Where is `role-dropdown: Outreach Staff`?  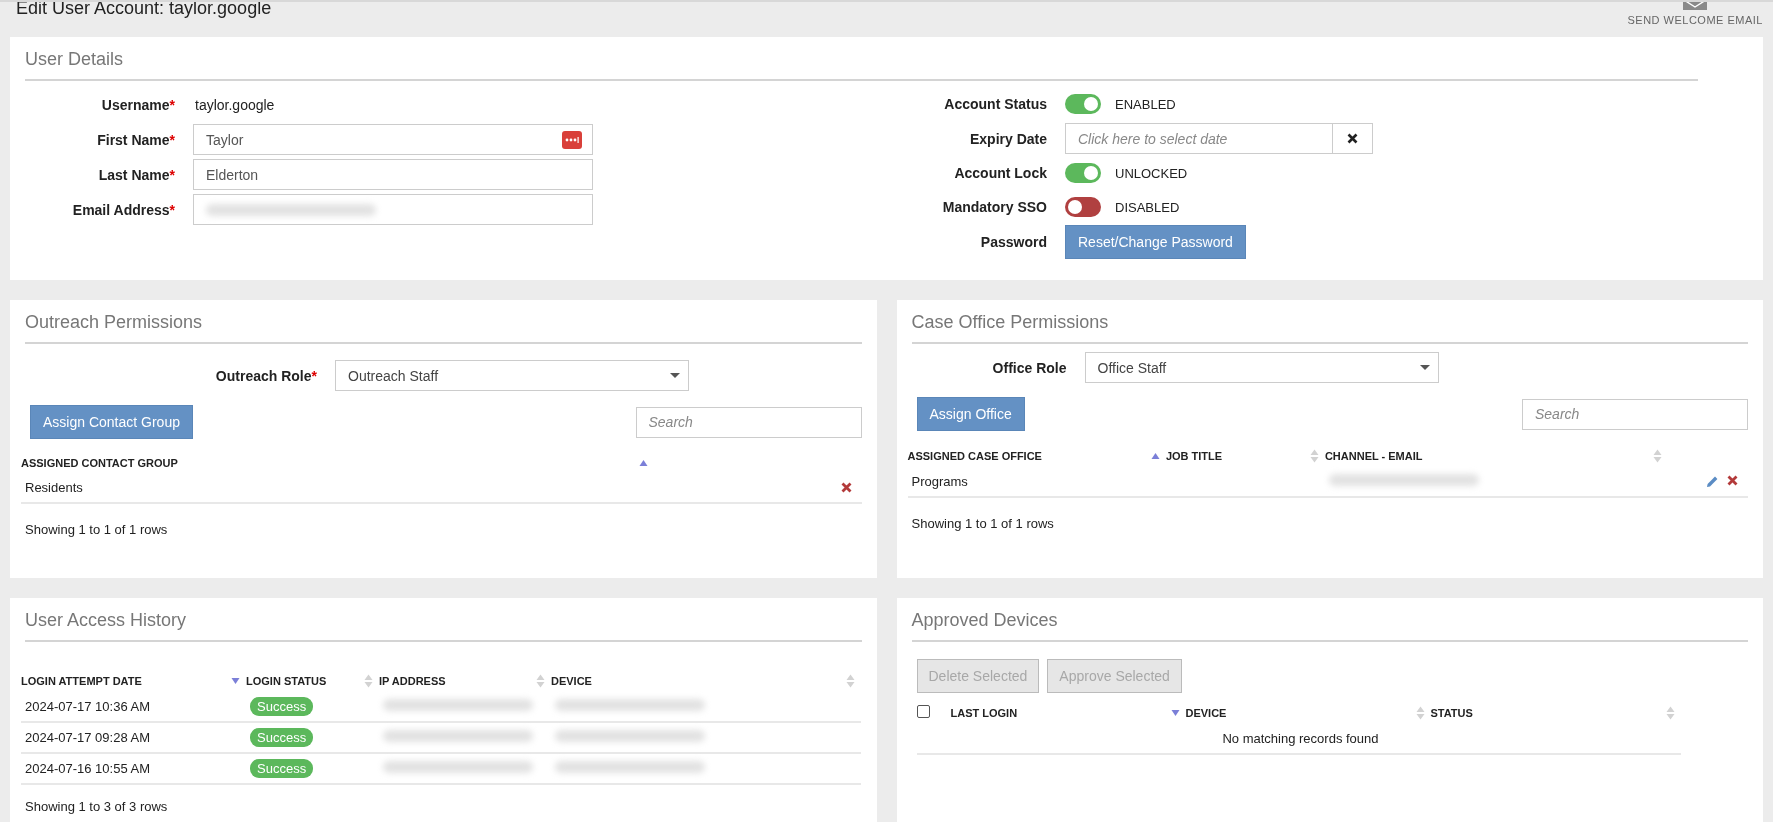 role-dropdown: Outreach Staff is located at coordinates (512, 375).